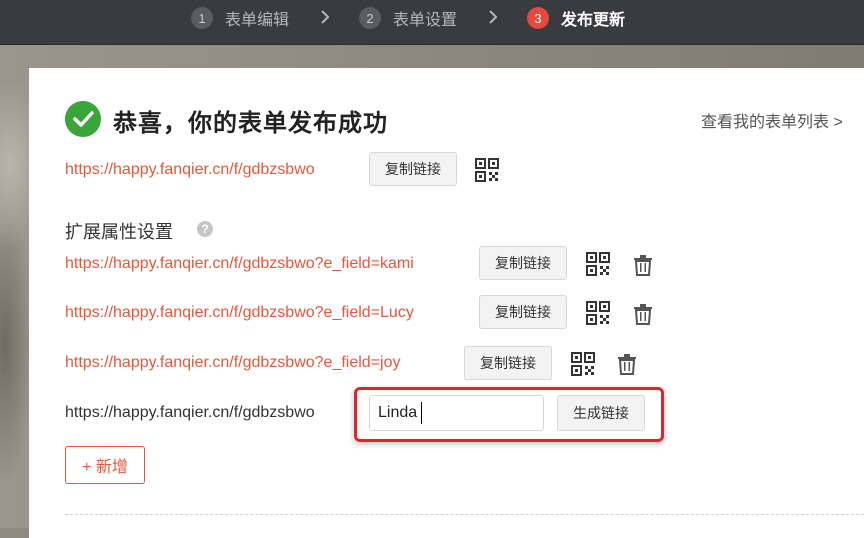 This screenshot has width=864, height=538. I want to click on step-bar: 1 表单编辑 2 表单设置 3 发布更新, so click(432, 22).